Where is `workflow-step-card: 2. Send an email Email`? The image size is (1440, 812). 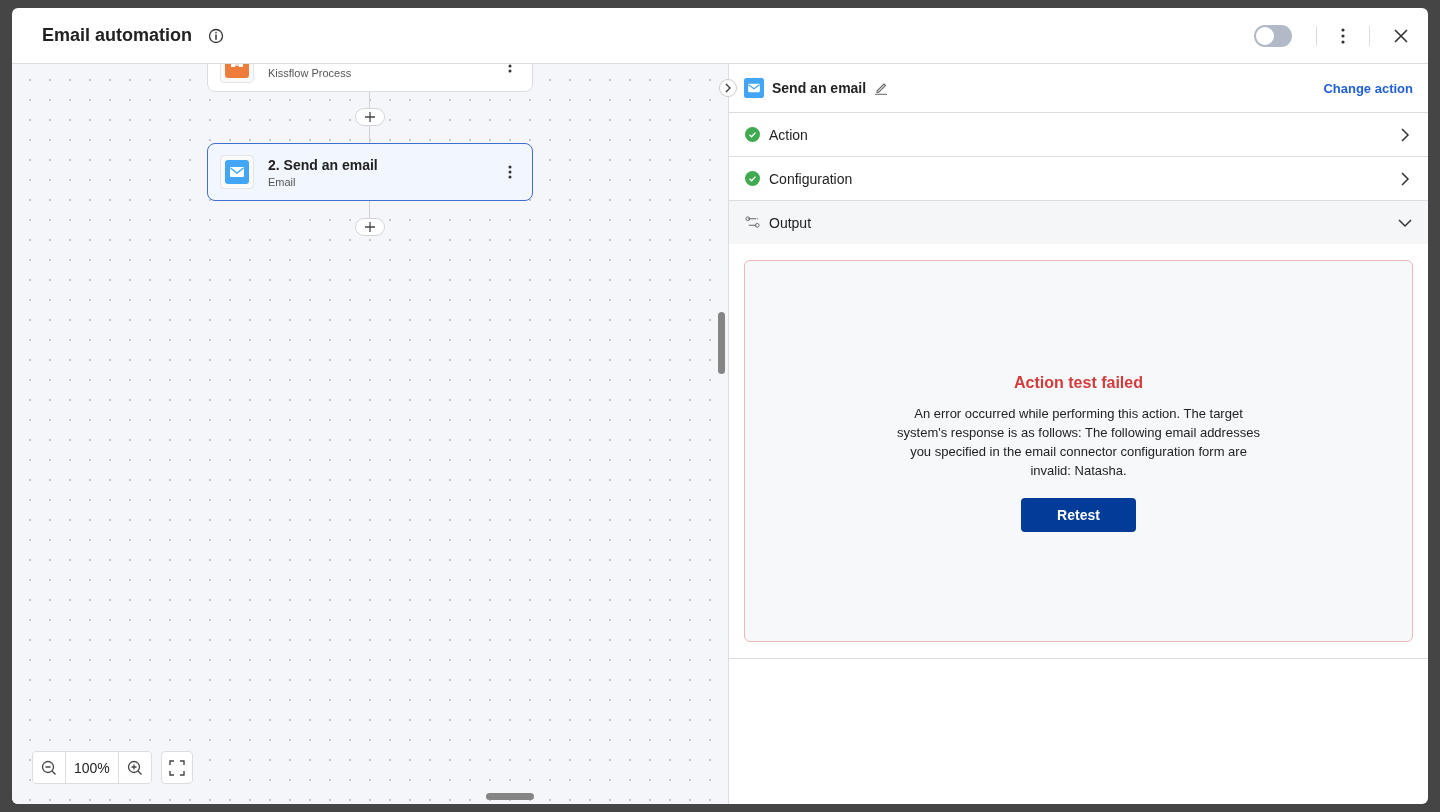 workflow-step-card: 2. Send an email Email is located at coordinates (370, 172).